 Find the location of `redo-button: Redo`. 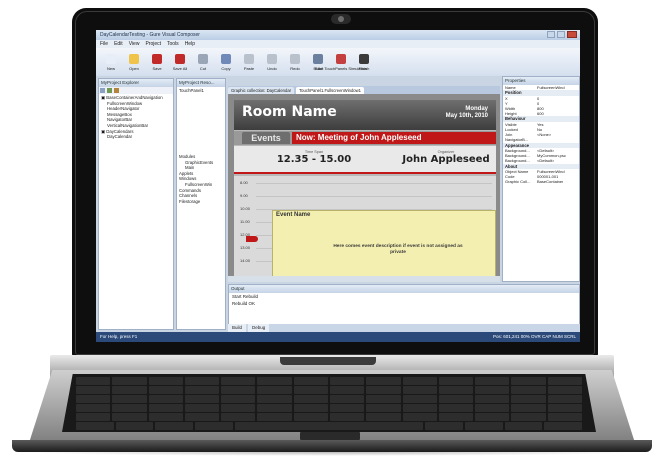

redo-button: Redo is located at coordinates (295, 62).